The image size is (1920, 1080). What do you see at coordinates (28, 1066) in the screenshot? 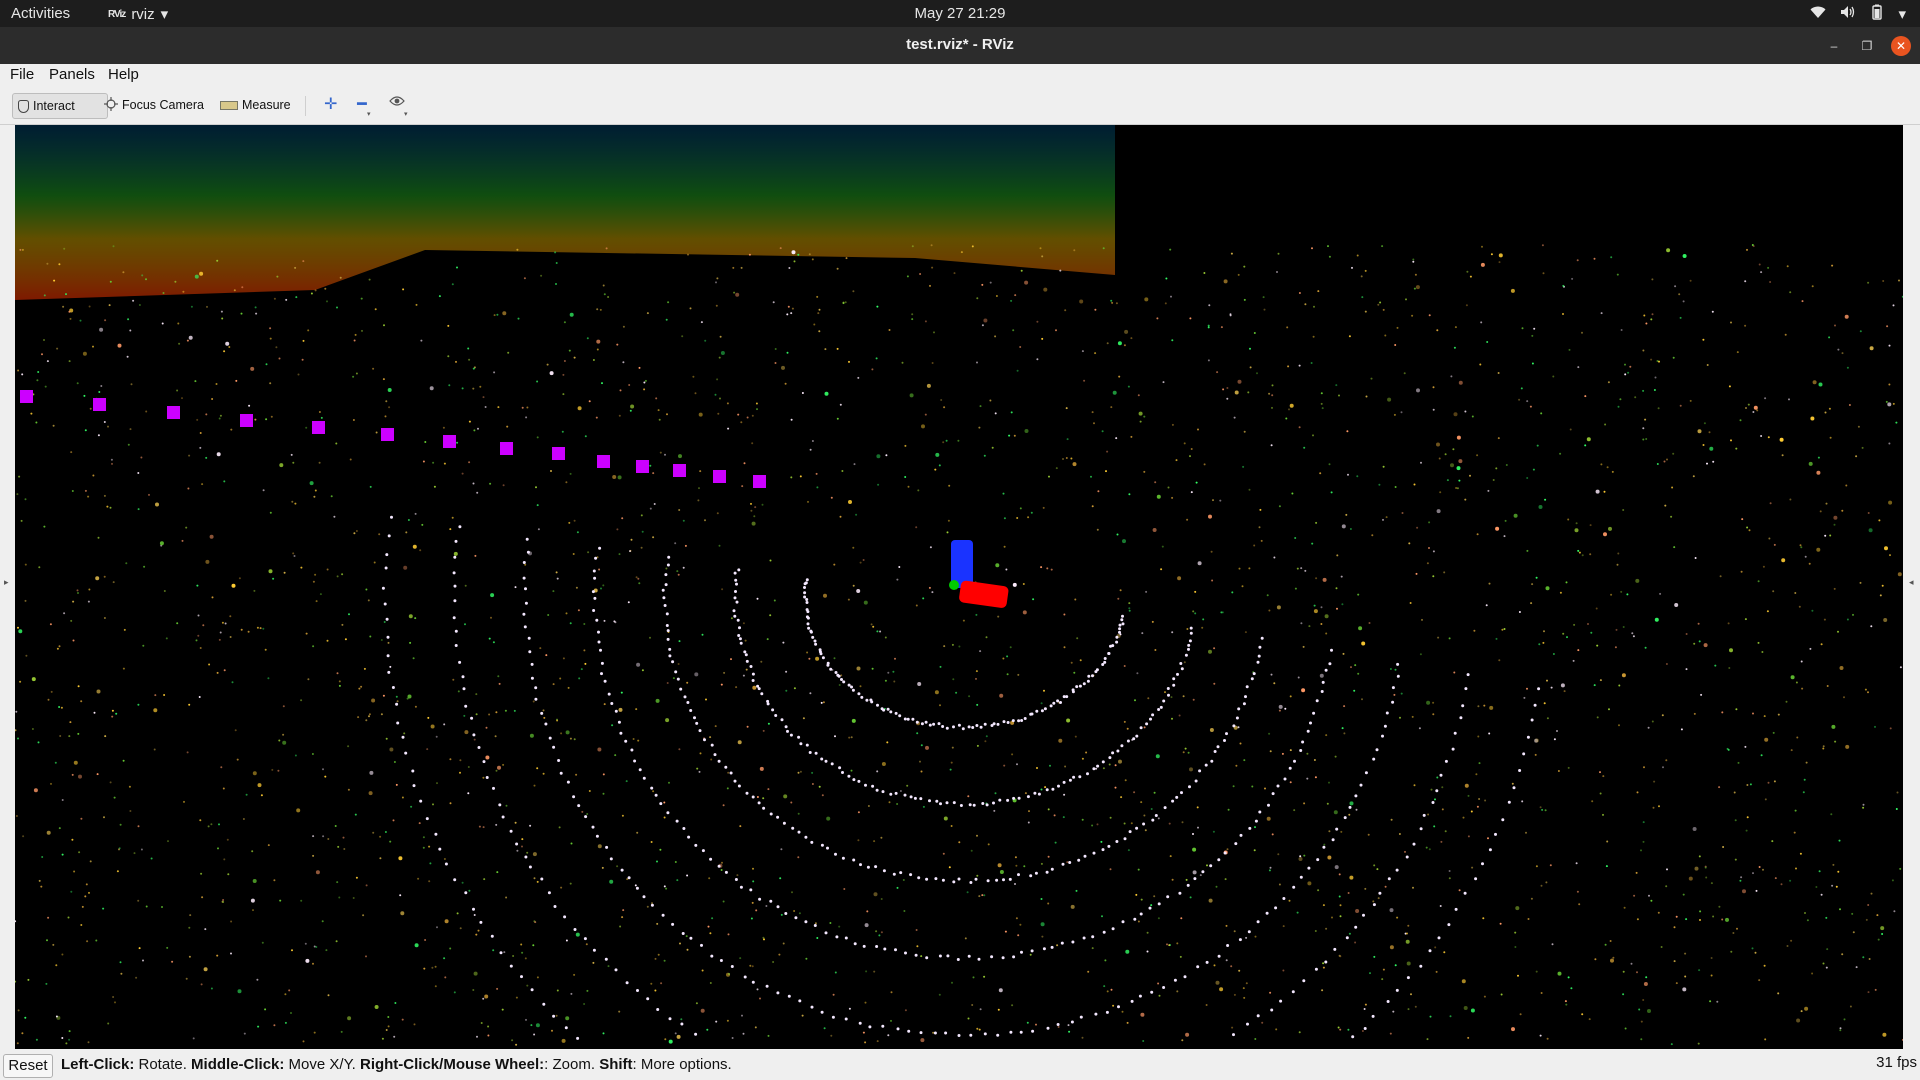
I see `reset-button: Reset` at bounding box center [28, 1066].